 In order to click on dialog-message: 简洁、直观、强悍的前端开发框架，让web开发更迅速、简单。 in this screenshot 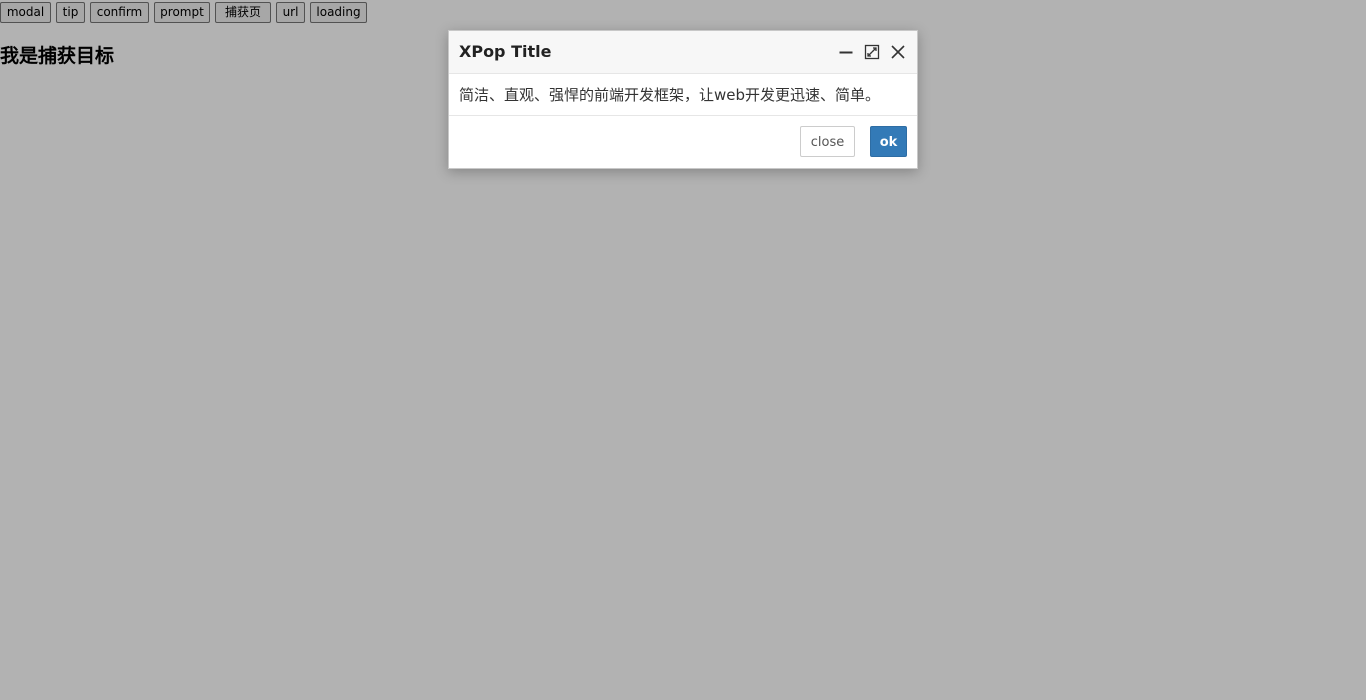, I will do `click(670, 95)`.